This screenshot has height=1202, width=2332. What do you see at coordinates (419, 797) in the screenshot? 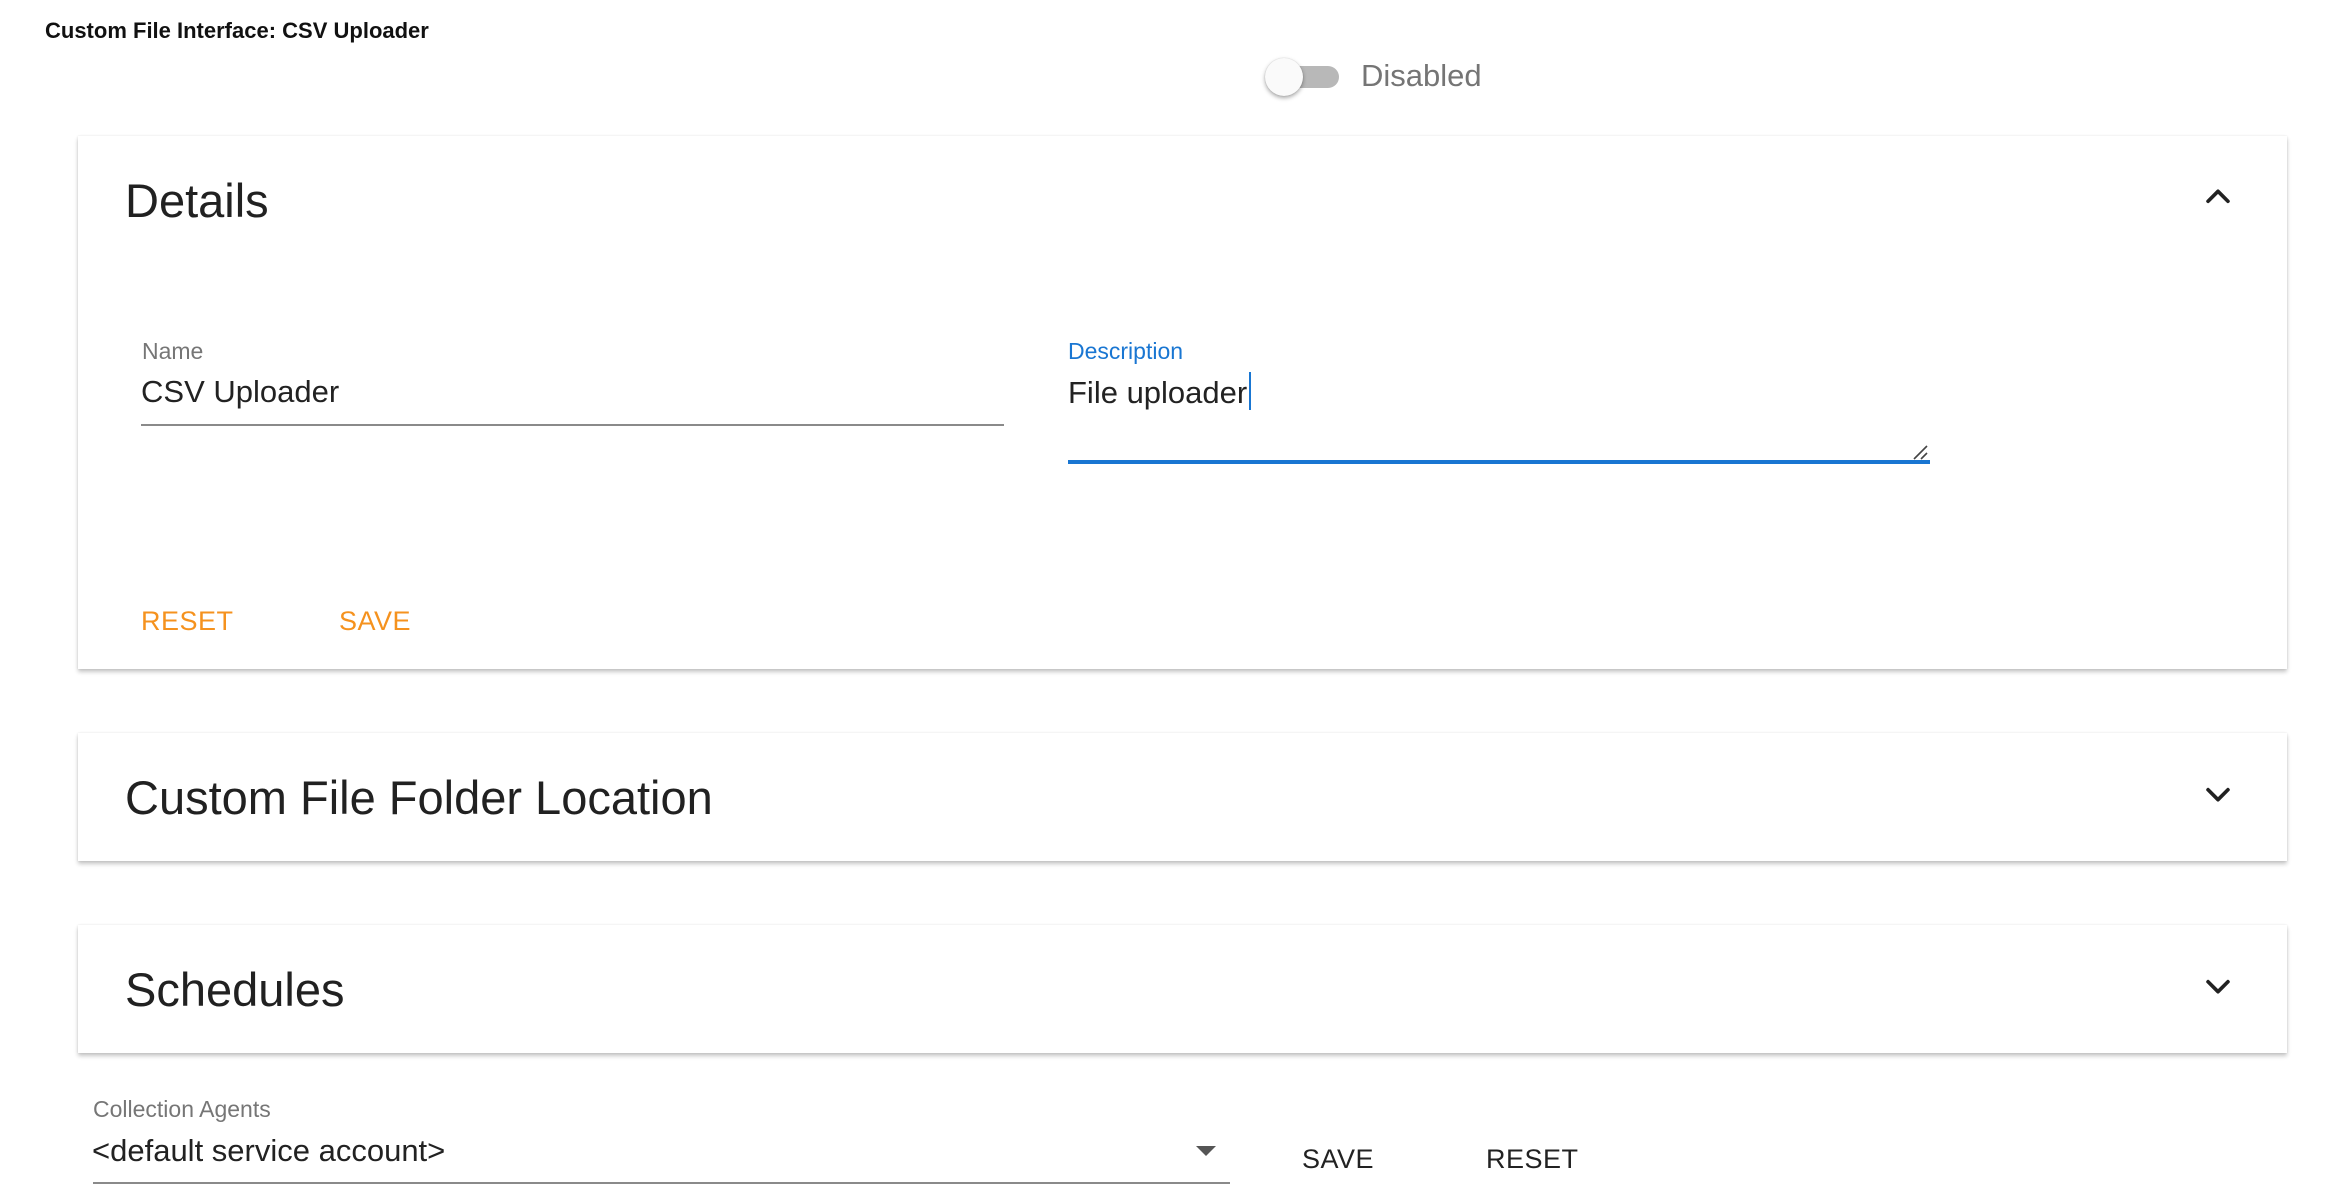
I see `folder-location-panel-title: Custom File Folder Location` at bounding box center [419, 797].